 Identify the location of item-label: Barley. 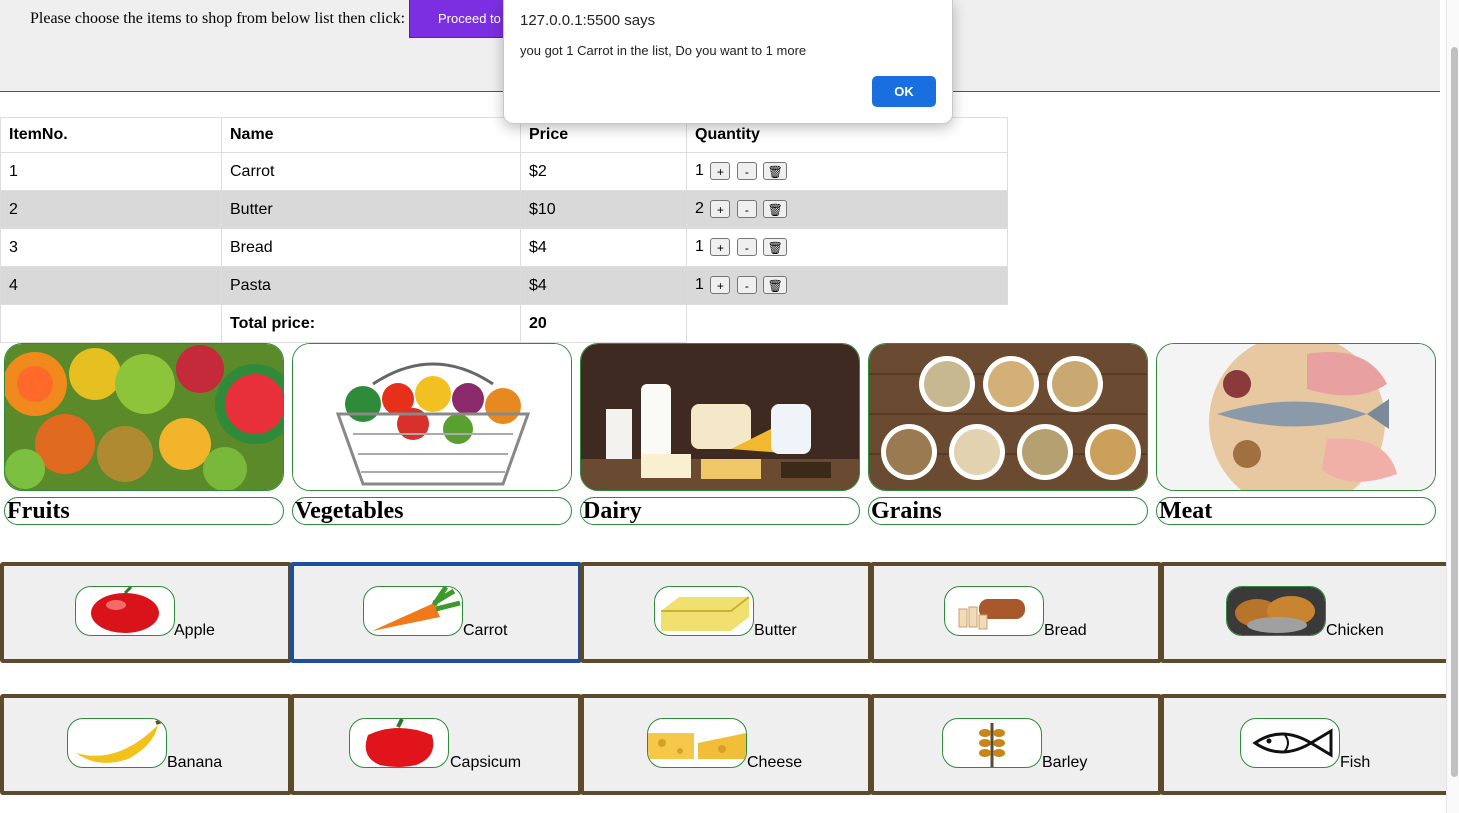
(1065, 762).